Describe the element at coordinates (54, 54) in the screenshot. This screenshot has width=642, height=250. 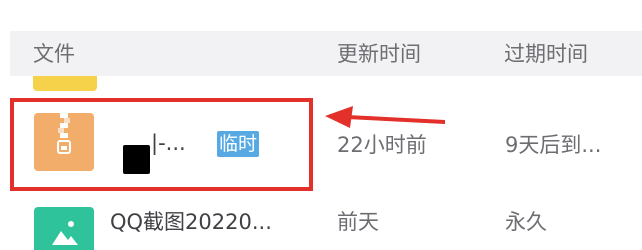
I see `column-header-file: 文件` at that location.